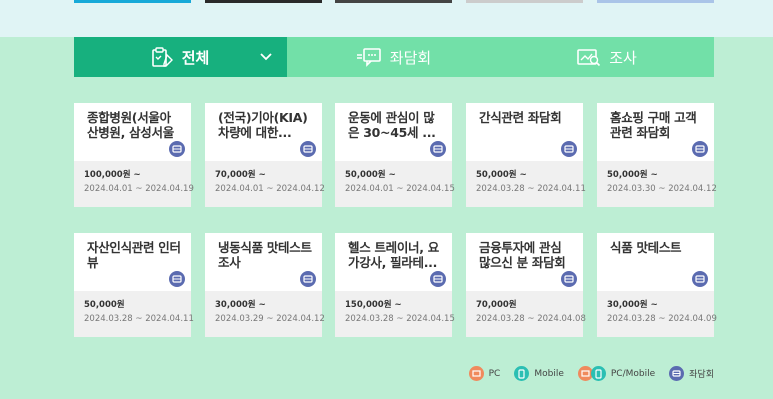 This screenshot has height=399, width=773. I want to click on tab-all-label: 전체, so click(195, 57).